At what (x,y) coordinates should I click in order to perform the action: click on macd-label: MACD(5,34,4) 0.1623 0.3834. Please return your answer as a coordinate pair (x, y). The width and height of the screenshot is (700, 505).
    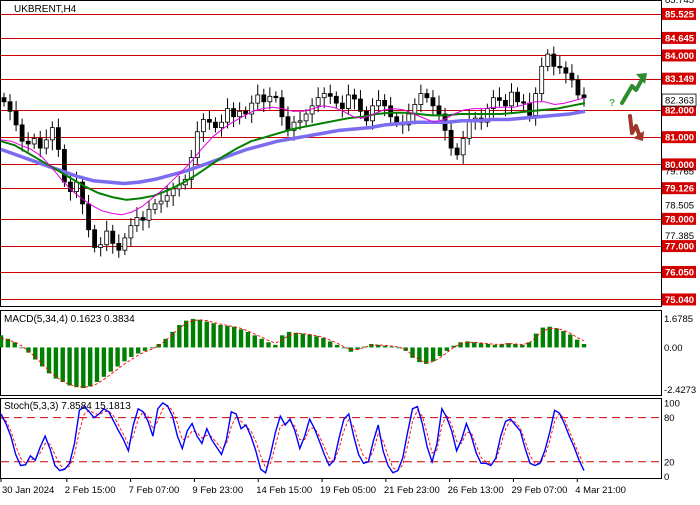
    Looking at the image, I should click on (69, 319).